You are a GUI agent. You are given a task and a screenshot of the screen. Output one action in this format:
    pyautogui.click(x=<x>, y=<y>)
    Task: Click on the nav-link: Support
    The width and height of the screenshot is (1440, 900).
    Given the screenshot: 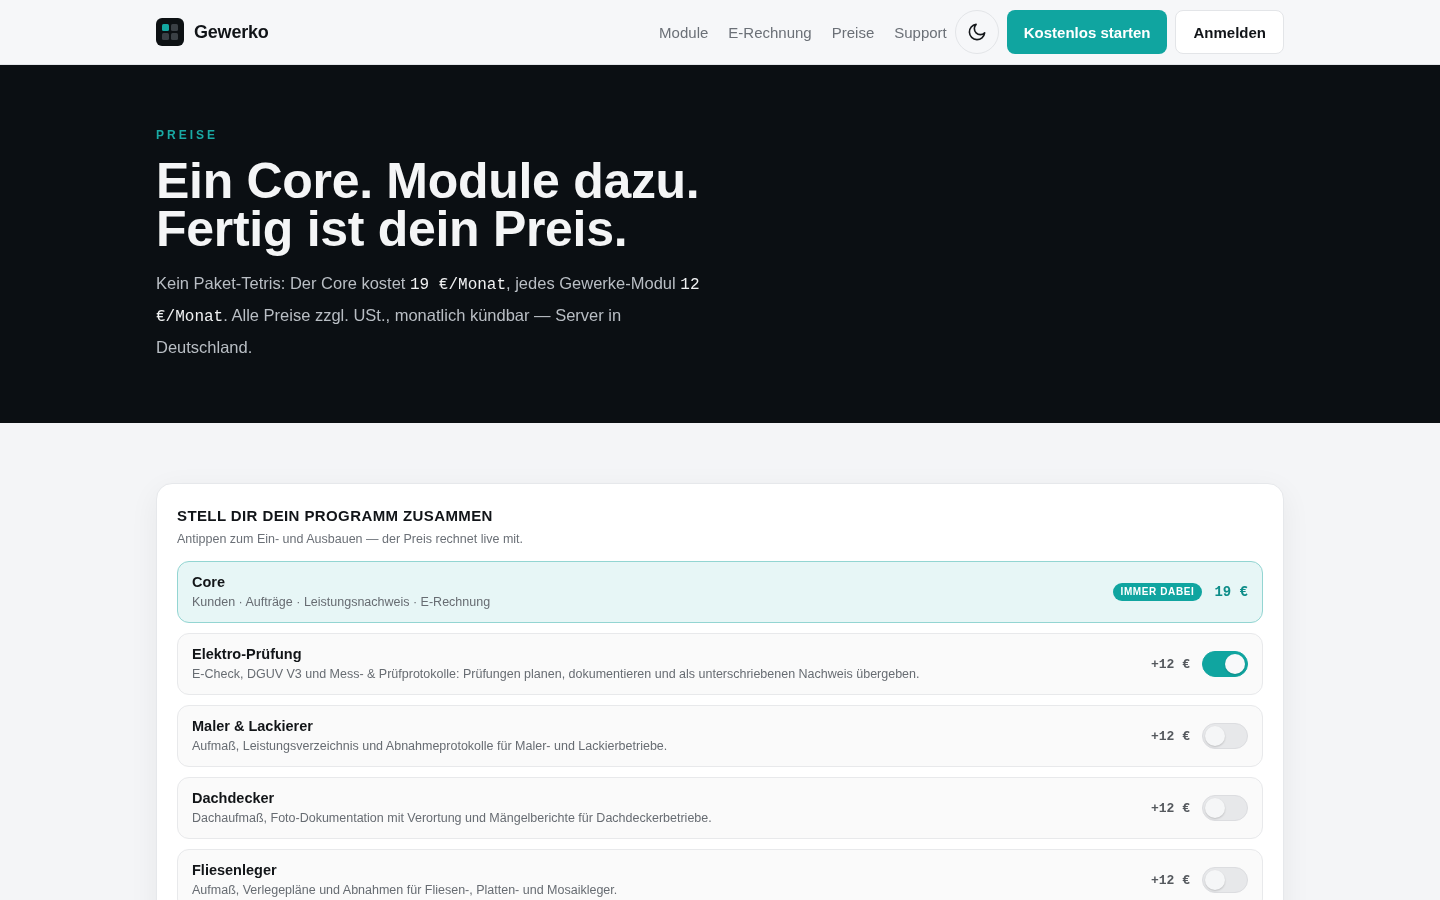 What is the action you would take?
    pyautogui.click(x=920, y=32)
    